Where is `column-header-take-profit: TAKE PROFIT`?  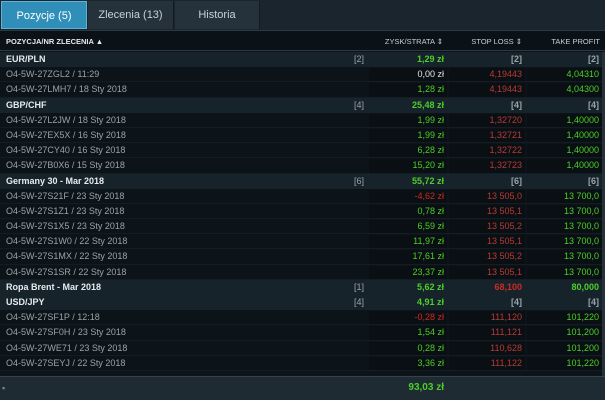 column-header-take-profit: TAKE PROFIT is located at coordinates (566, 41).